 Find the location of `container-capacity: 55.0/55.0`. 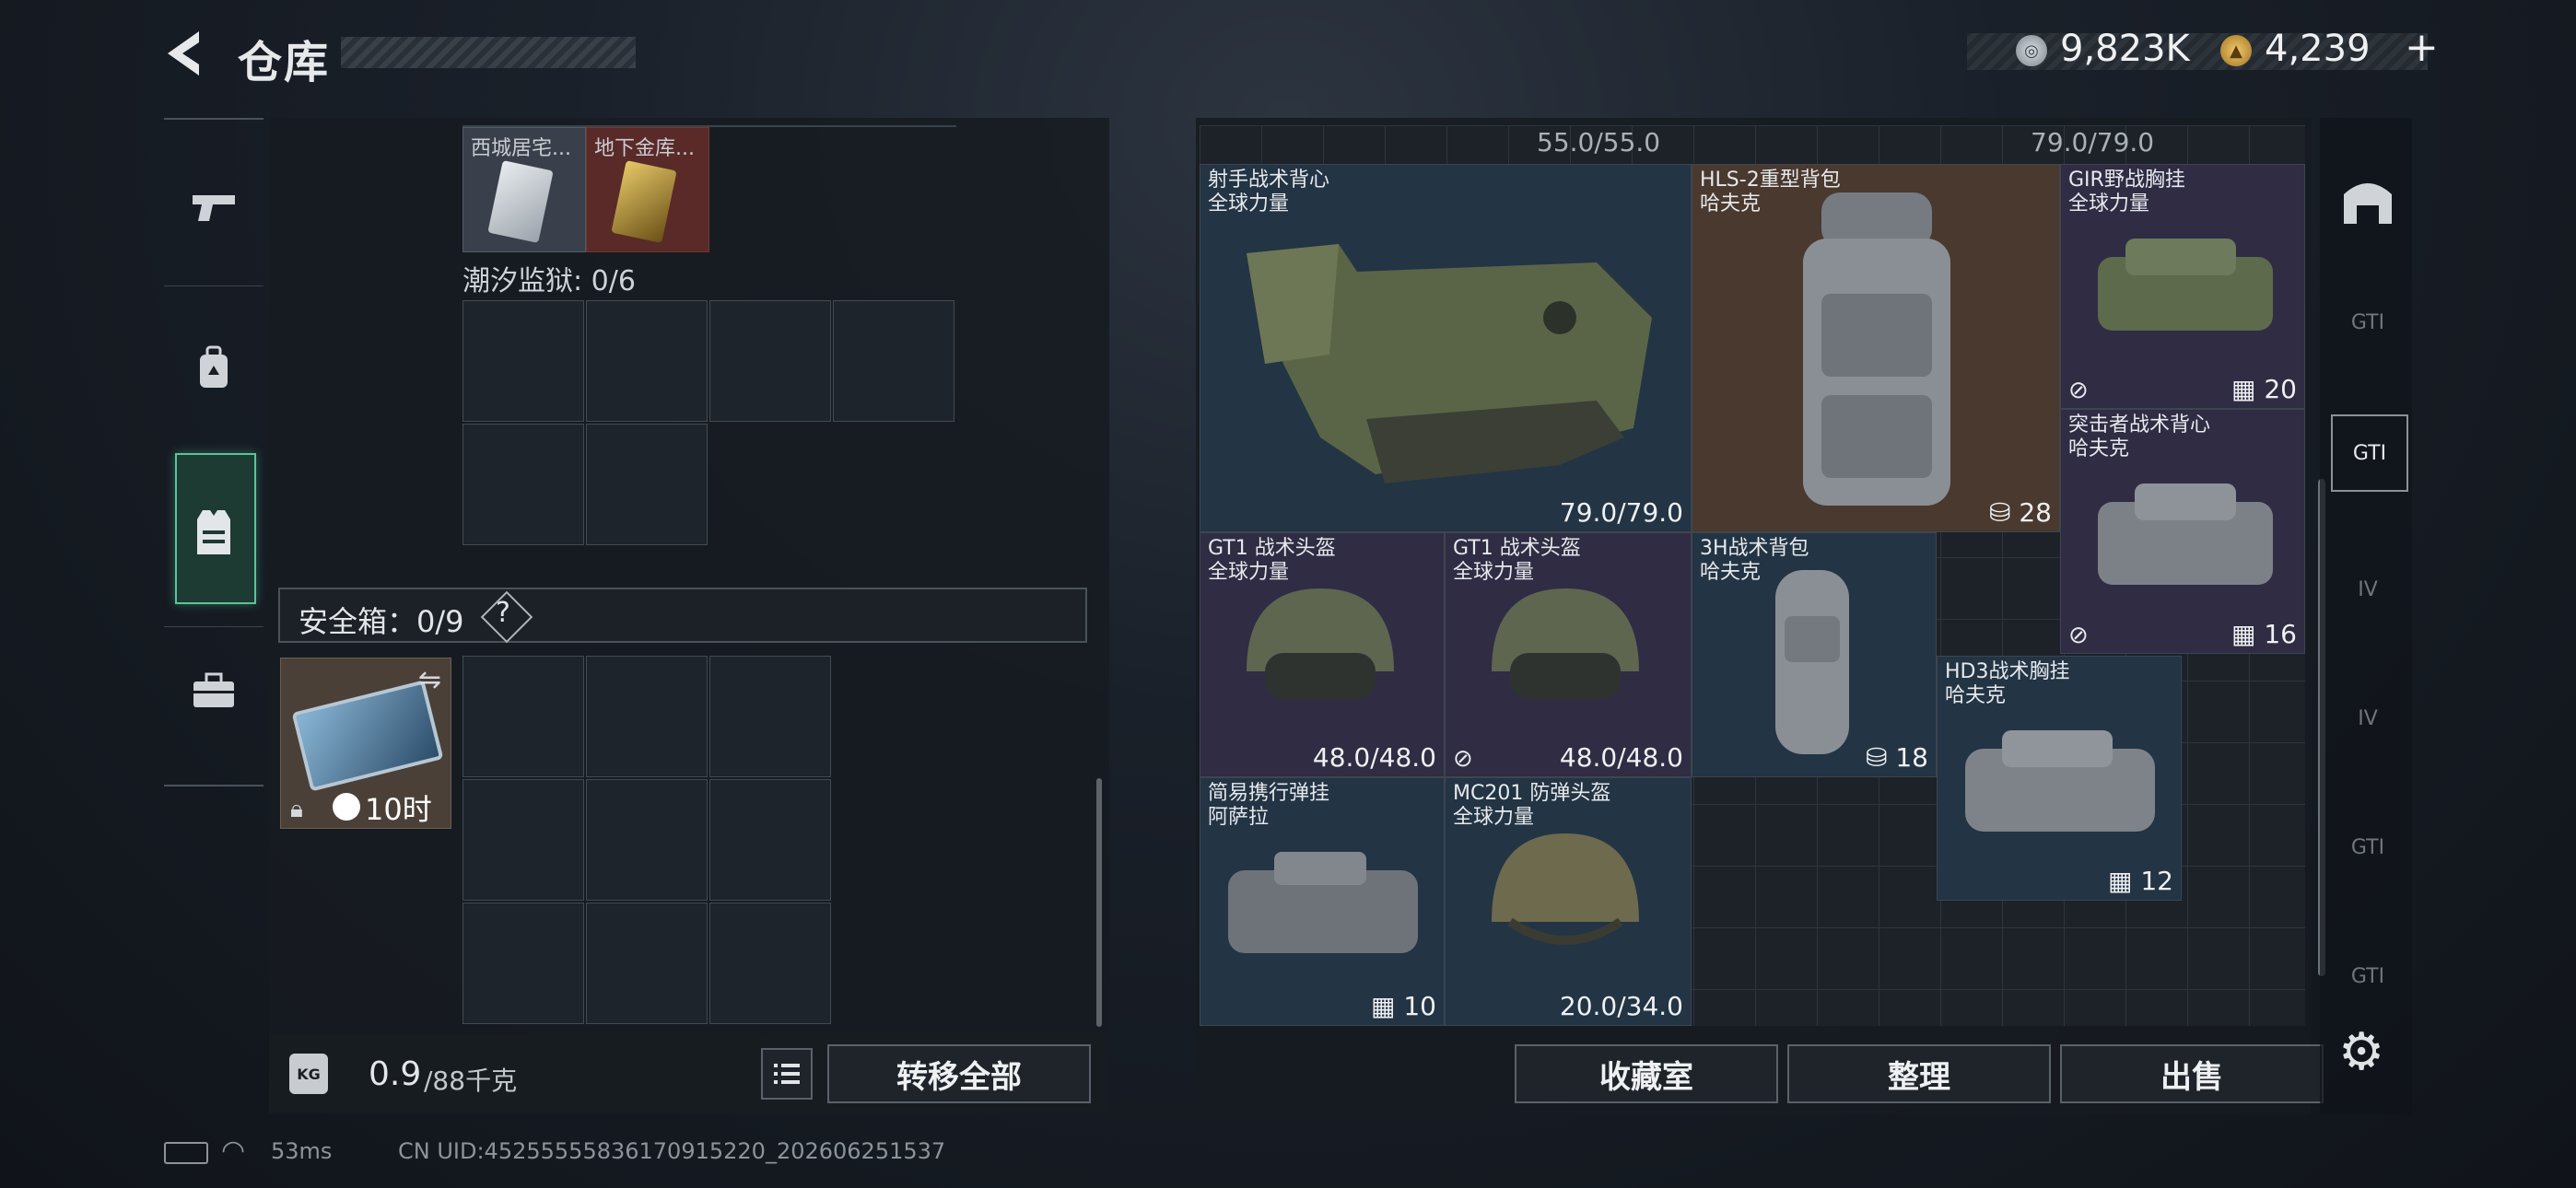

container-capacity: 55.0/55.0 is located at coordinates (1599, 142).